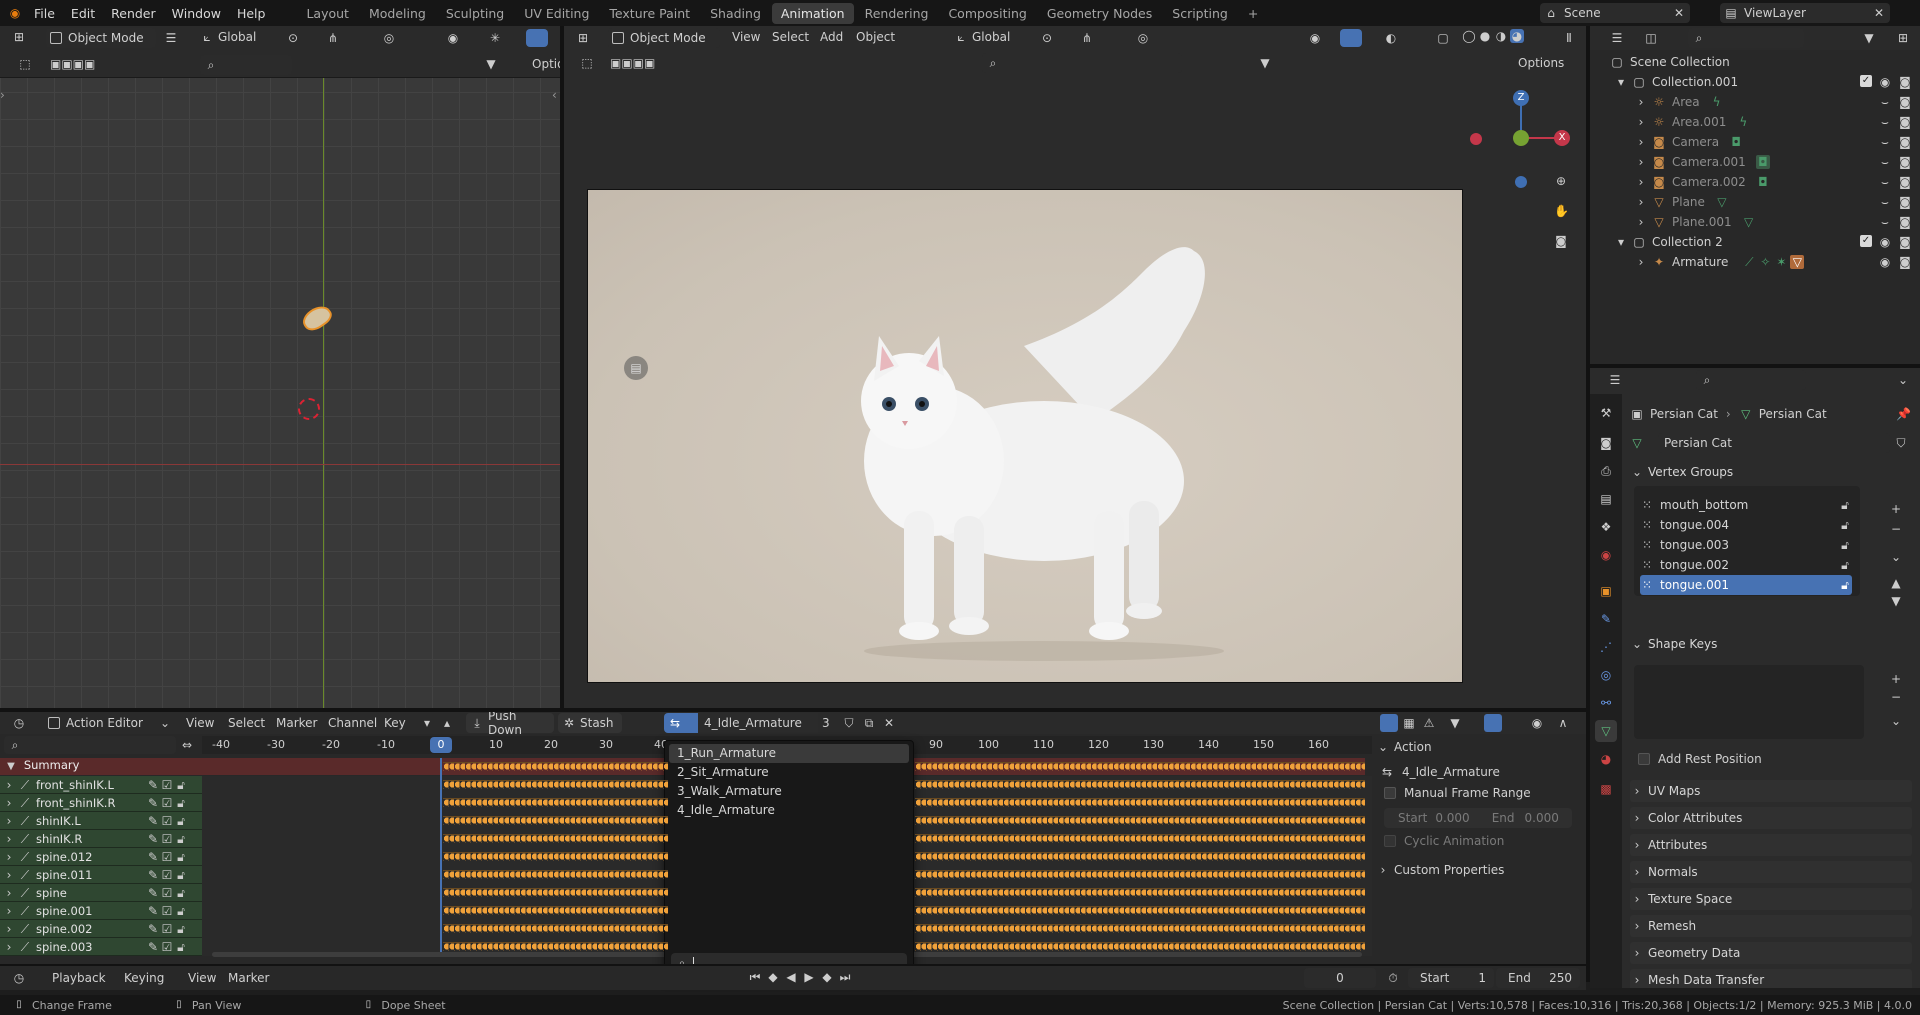 This screenshot has height=1015, width=1920. Describe the element at coordinates (546, 64) in the screenshot. I see `options-button: Optio` at that location.